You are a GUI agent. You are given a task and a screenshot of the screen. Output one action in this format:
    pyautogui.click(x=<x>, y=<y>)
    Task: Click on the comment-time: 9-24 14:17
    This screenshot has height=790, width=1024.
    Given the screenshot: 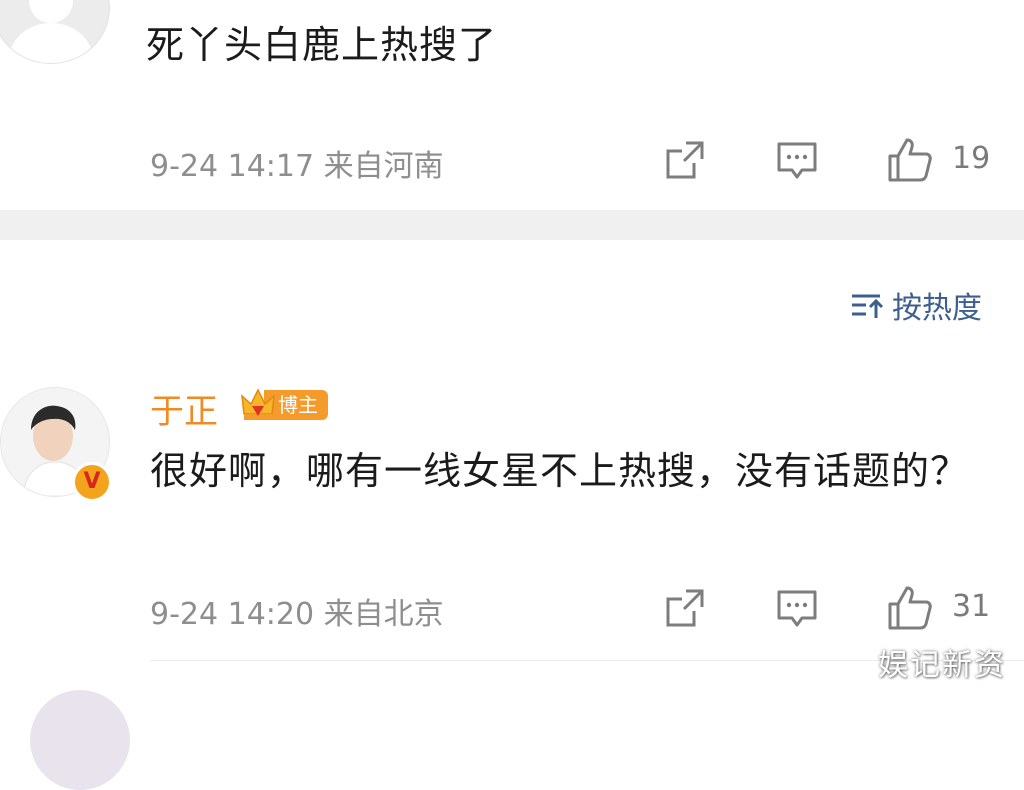 What is the action you would take?
    pyautogui.click(x=232, y=166)
    